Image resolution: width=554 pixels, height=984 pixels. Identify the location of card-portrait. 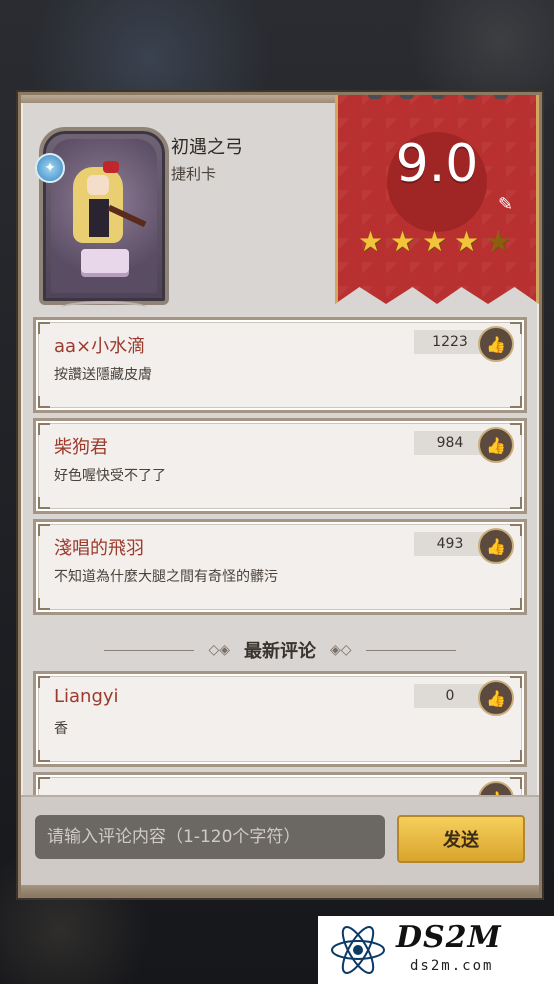
(104, 216).